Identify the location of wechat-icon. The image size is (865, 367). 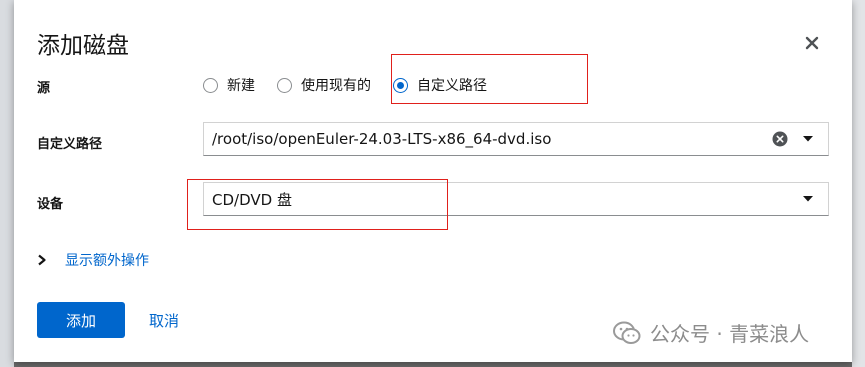
(627, 332).